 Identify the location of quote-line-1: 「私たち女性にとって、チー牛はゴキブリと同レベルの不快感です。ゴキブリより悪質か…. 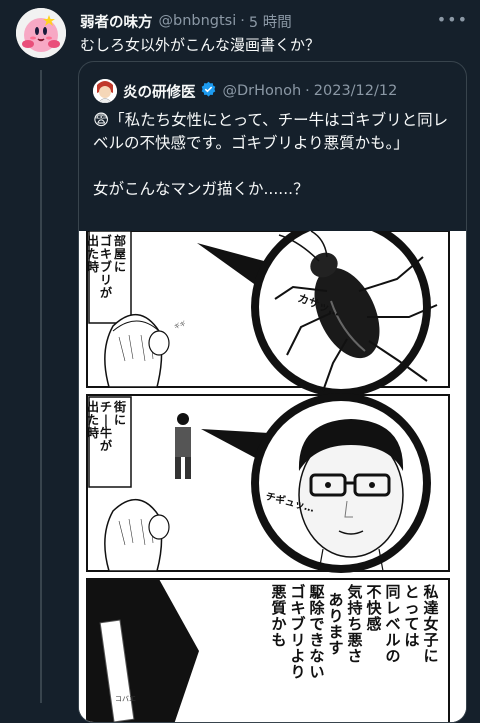
(271, 131).